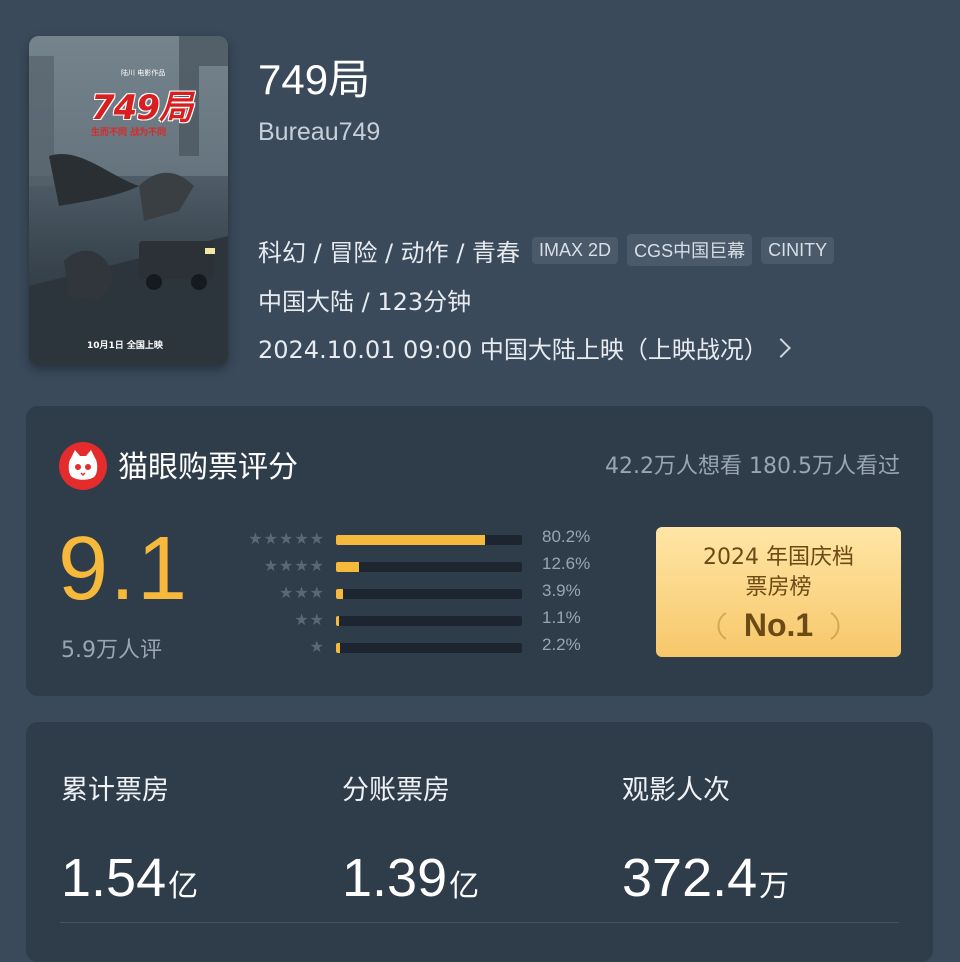 The image size is (960, 962). I want to click on rank-position: No.1, so click(778, 625).